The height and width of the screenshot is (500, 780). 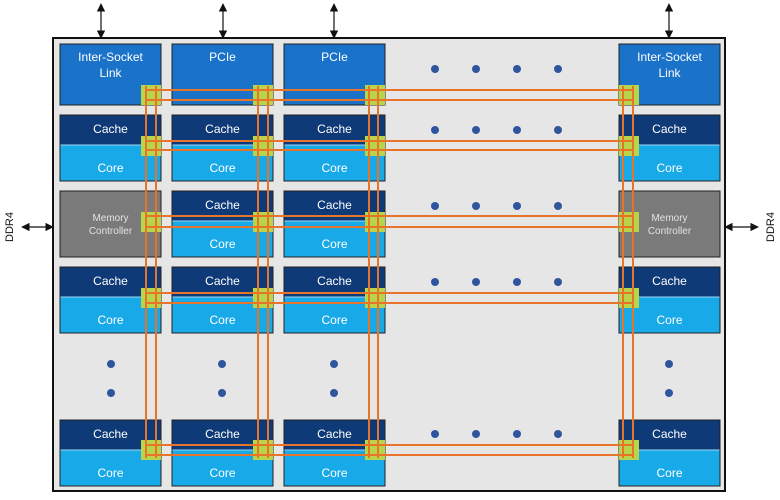 I want to click on ddr4-right-label: DDR4, so click(x=771, y=227).